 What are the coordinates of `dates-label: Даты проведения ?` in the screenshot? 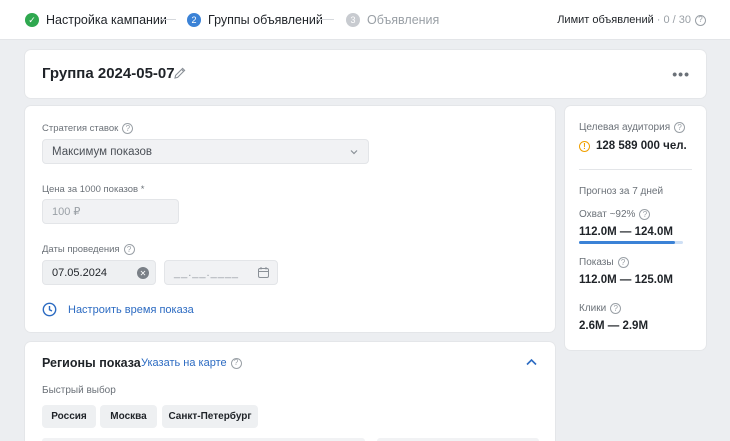 It's located at (88, 249).